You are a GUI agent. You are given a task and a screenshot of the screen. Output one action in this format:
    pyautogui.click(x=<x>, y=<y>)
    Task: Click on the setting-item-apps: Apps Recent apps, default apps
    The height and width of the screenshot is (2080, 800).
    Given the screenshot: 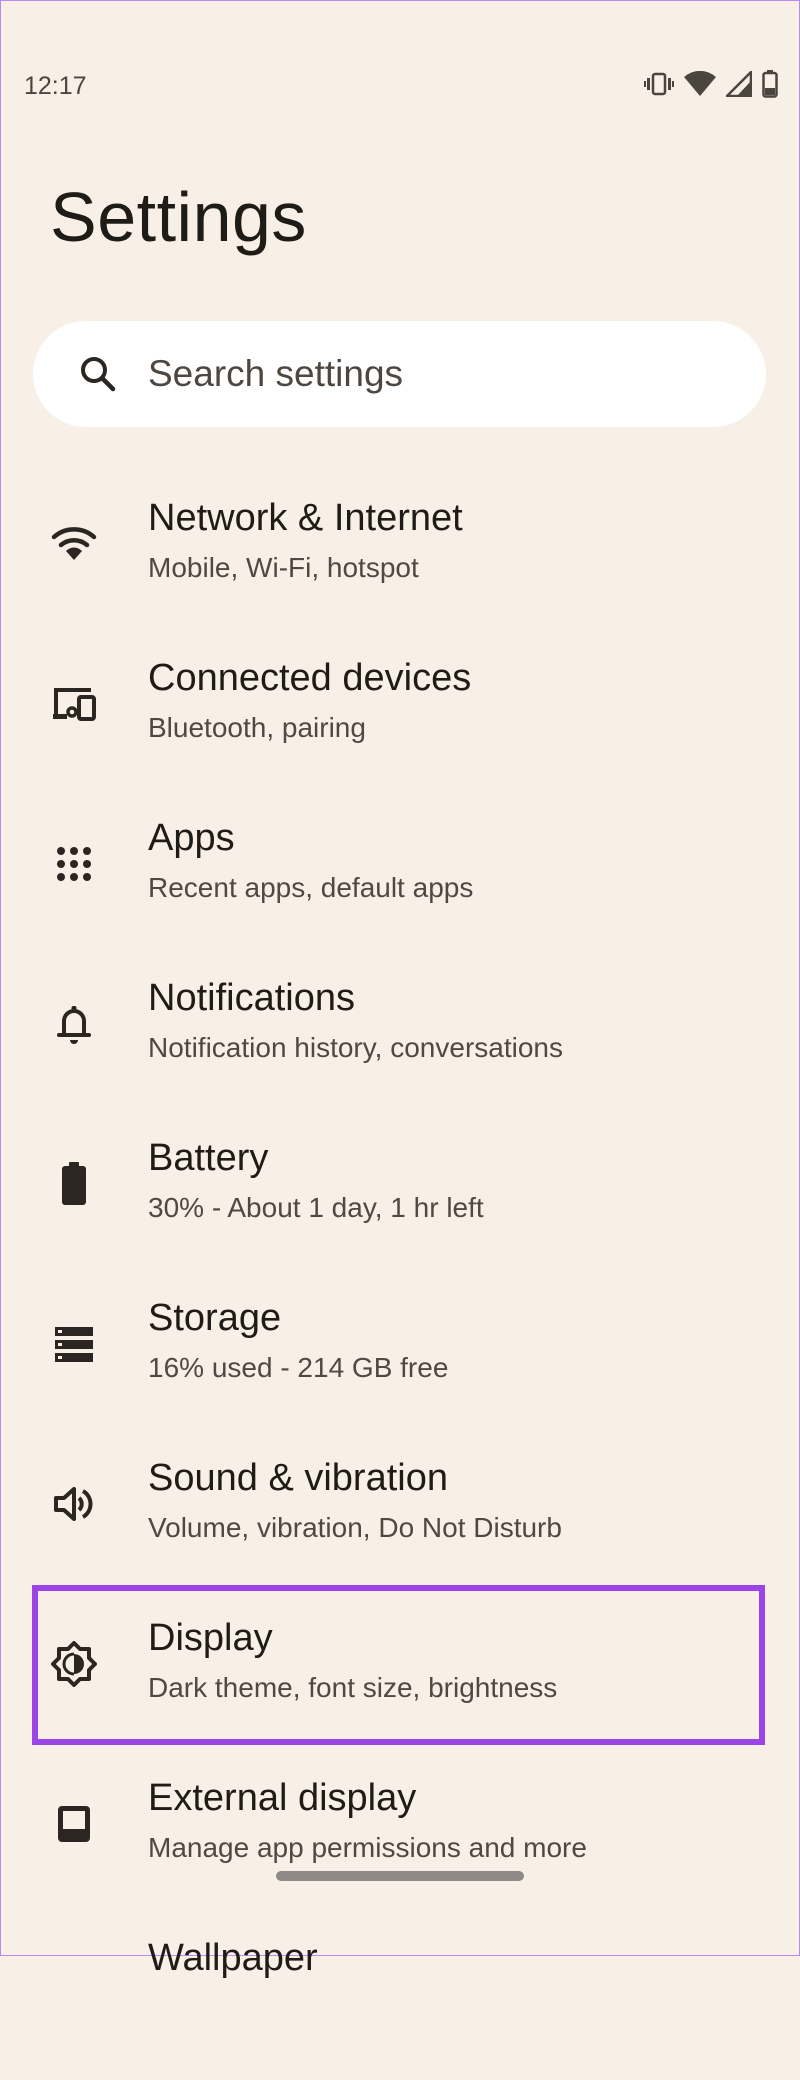 What is the action you would take?
    pyautogui.click(x=400, y=880)
    